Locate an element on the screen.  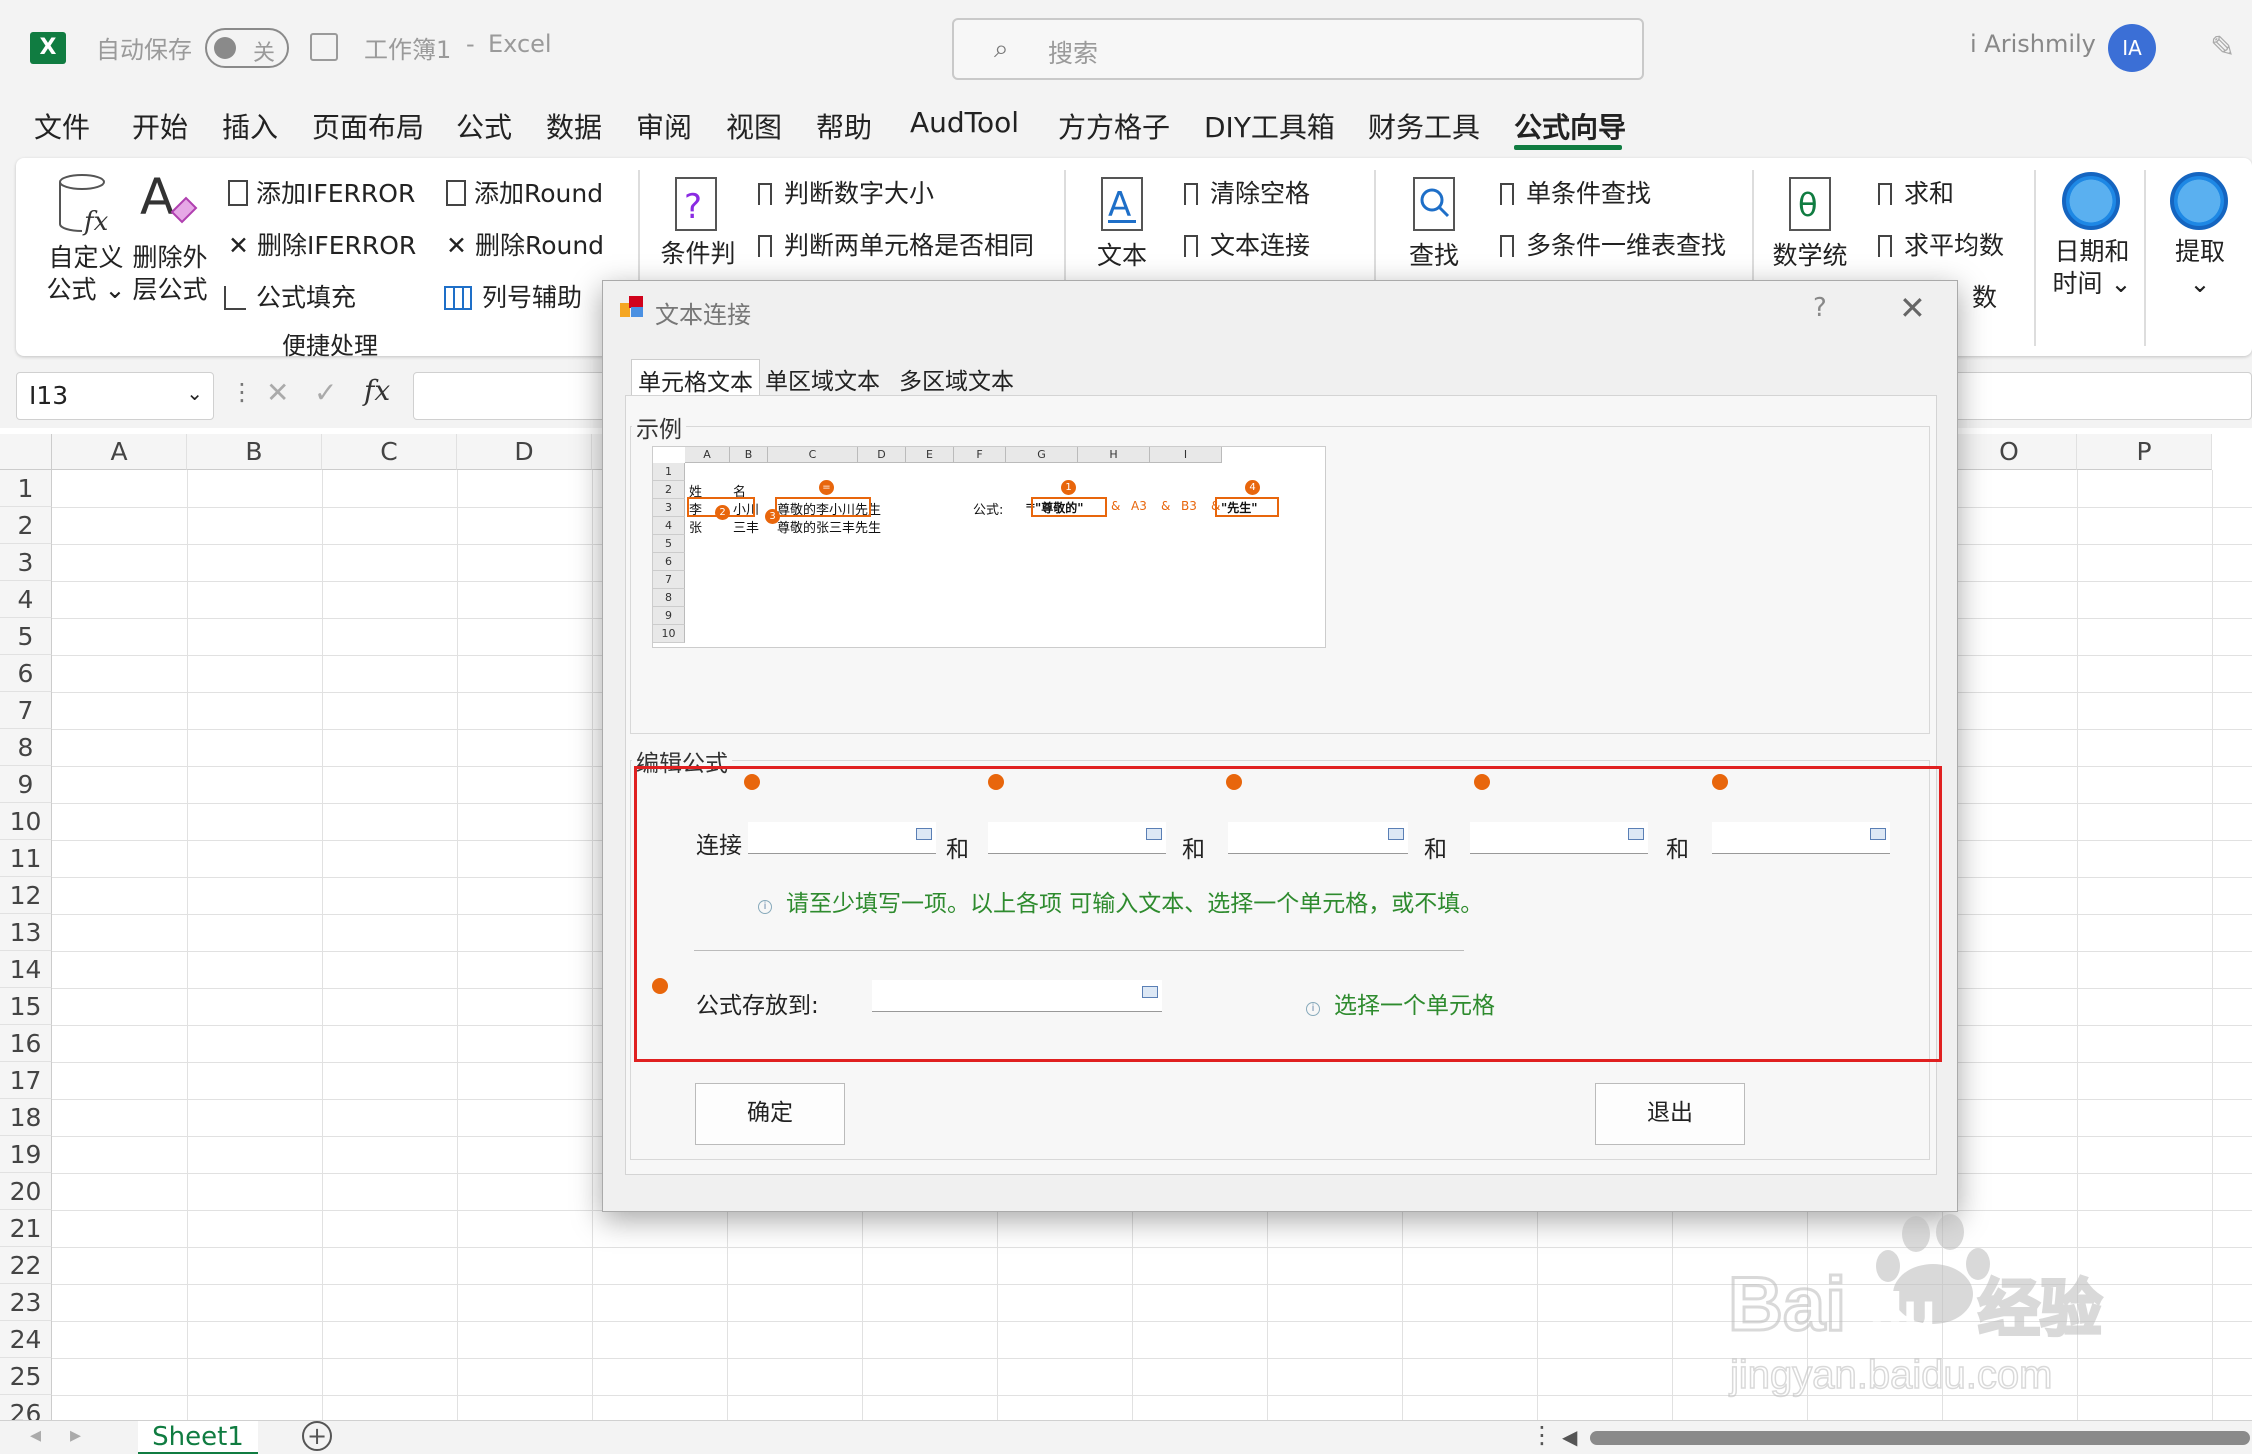
row-header: 23 is located at coordinates (26, 1302).